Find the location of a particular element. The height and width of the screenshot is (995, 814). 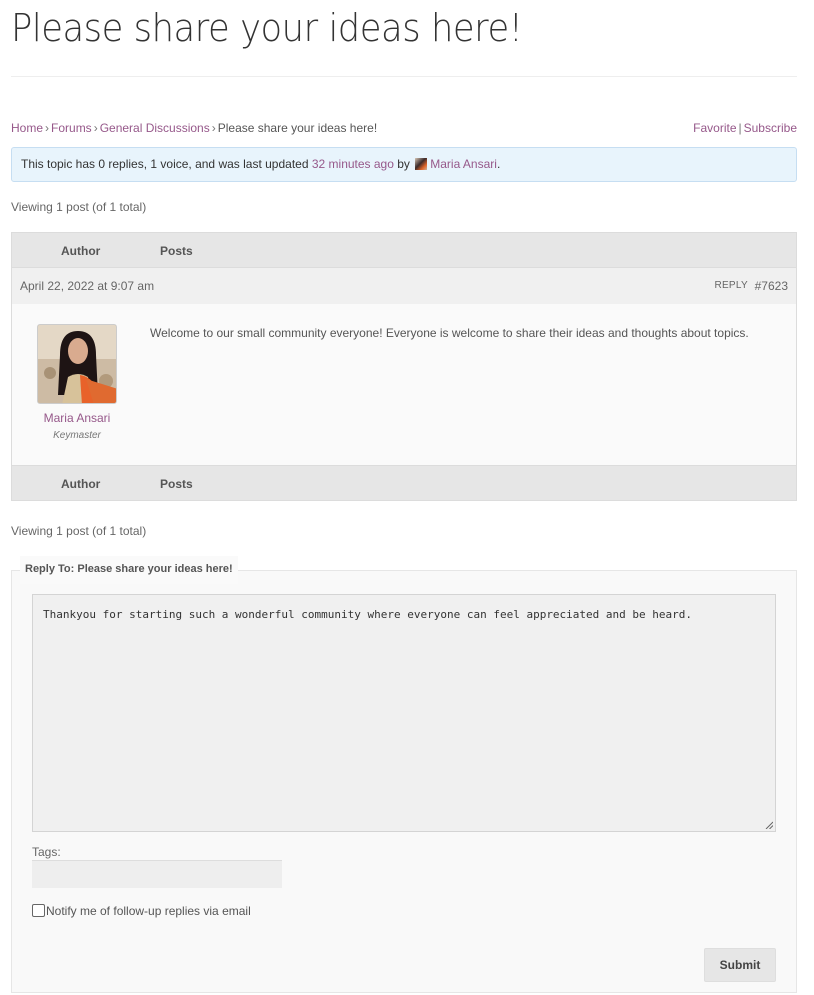

table-footer: Author Posts is located at coordinates (404, 483).